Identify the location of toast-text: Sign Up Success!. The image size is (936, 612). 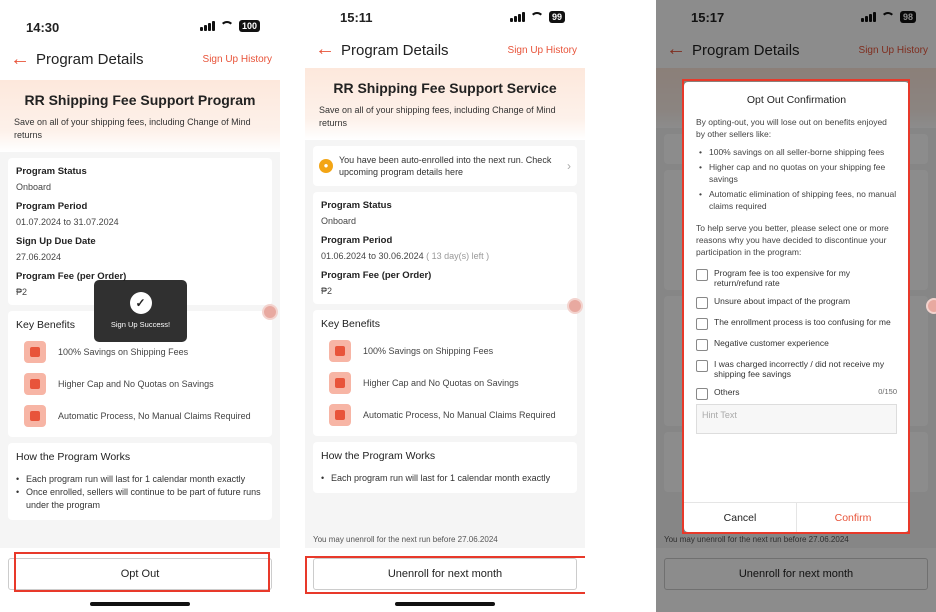
(140, 324).